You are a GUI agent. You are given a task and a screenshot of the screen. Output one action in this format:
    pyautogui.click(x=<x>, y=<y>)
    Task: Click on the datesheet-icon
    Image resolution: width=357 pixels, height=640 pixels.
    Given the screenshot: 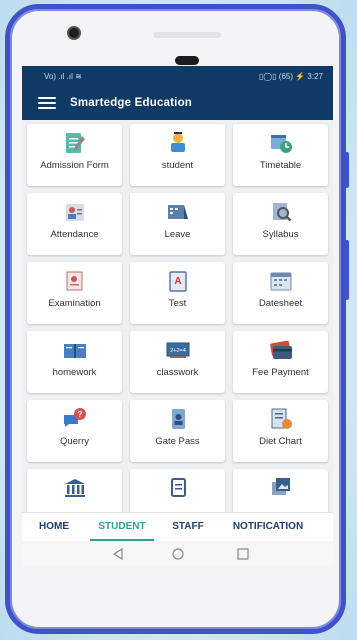 What is the action you would take?
    pyautogui.click(x=280, y=281)
    